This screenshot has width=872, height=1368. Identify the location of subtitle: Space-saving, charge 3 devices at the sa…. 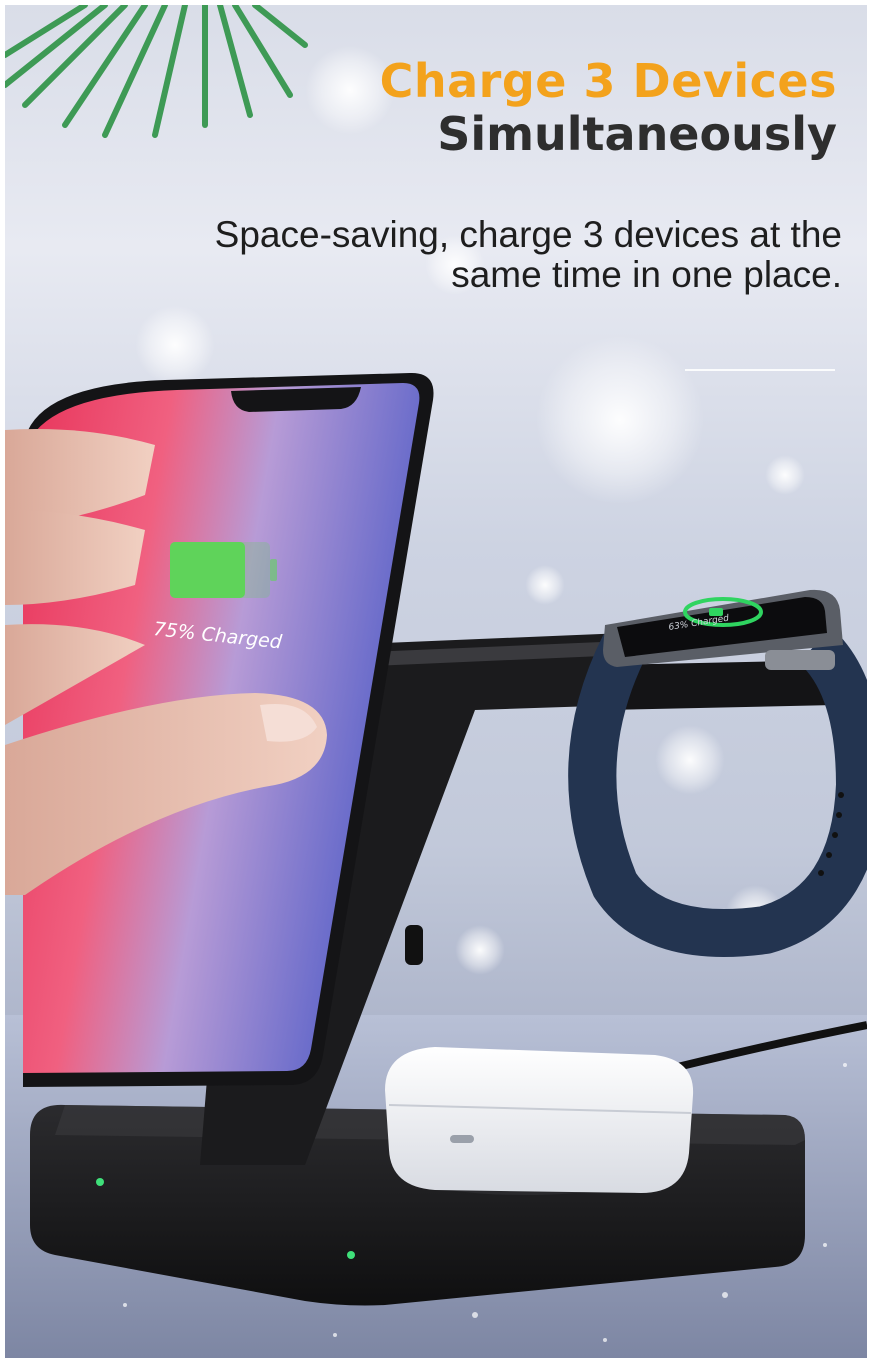
(528, 255).